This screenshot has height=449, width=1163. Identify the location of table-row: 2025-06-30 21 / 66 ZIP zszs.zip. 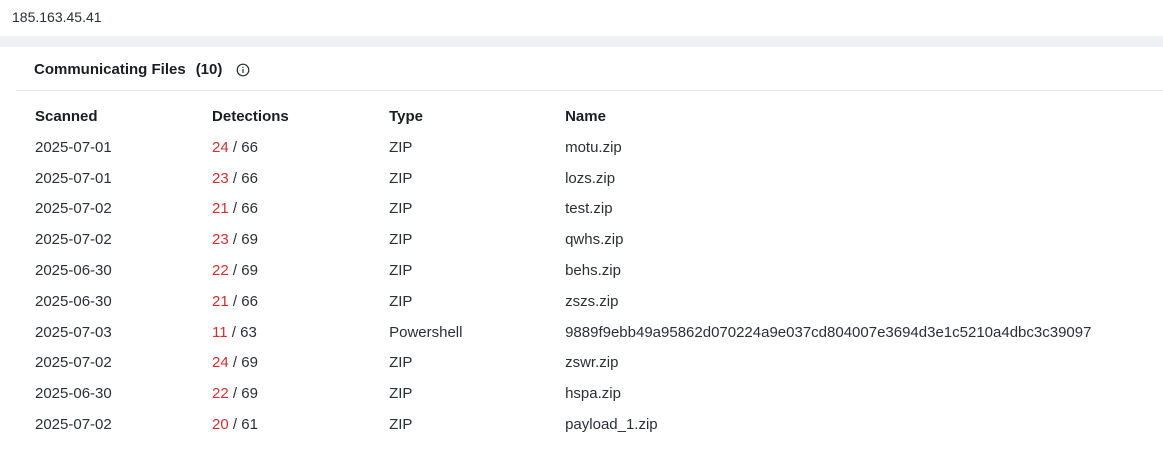
(599, 301).